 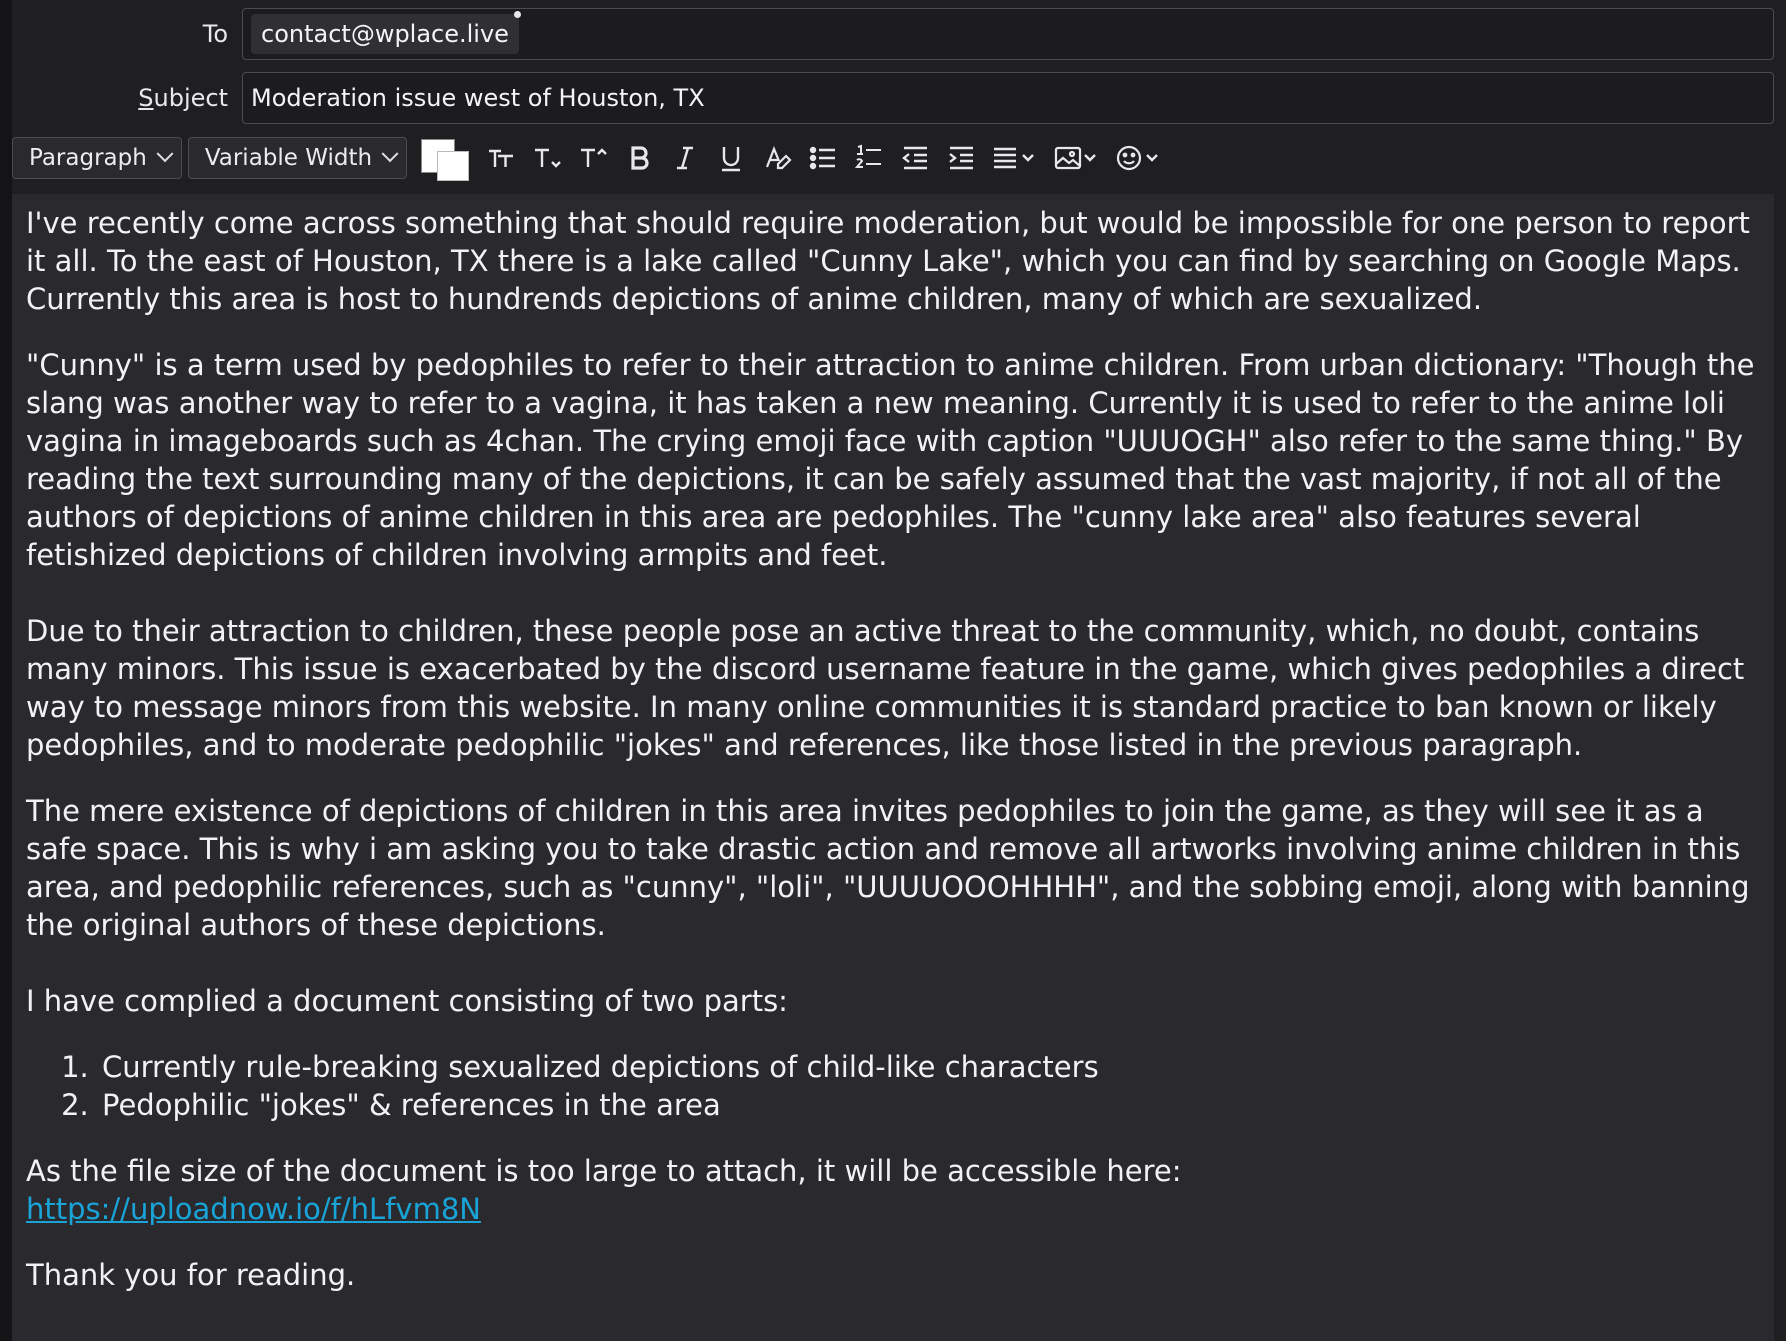 I want to click on bulleted-list-button, so click(x=823, y=158).